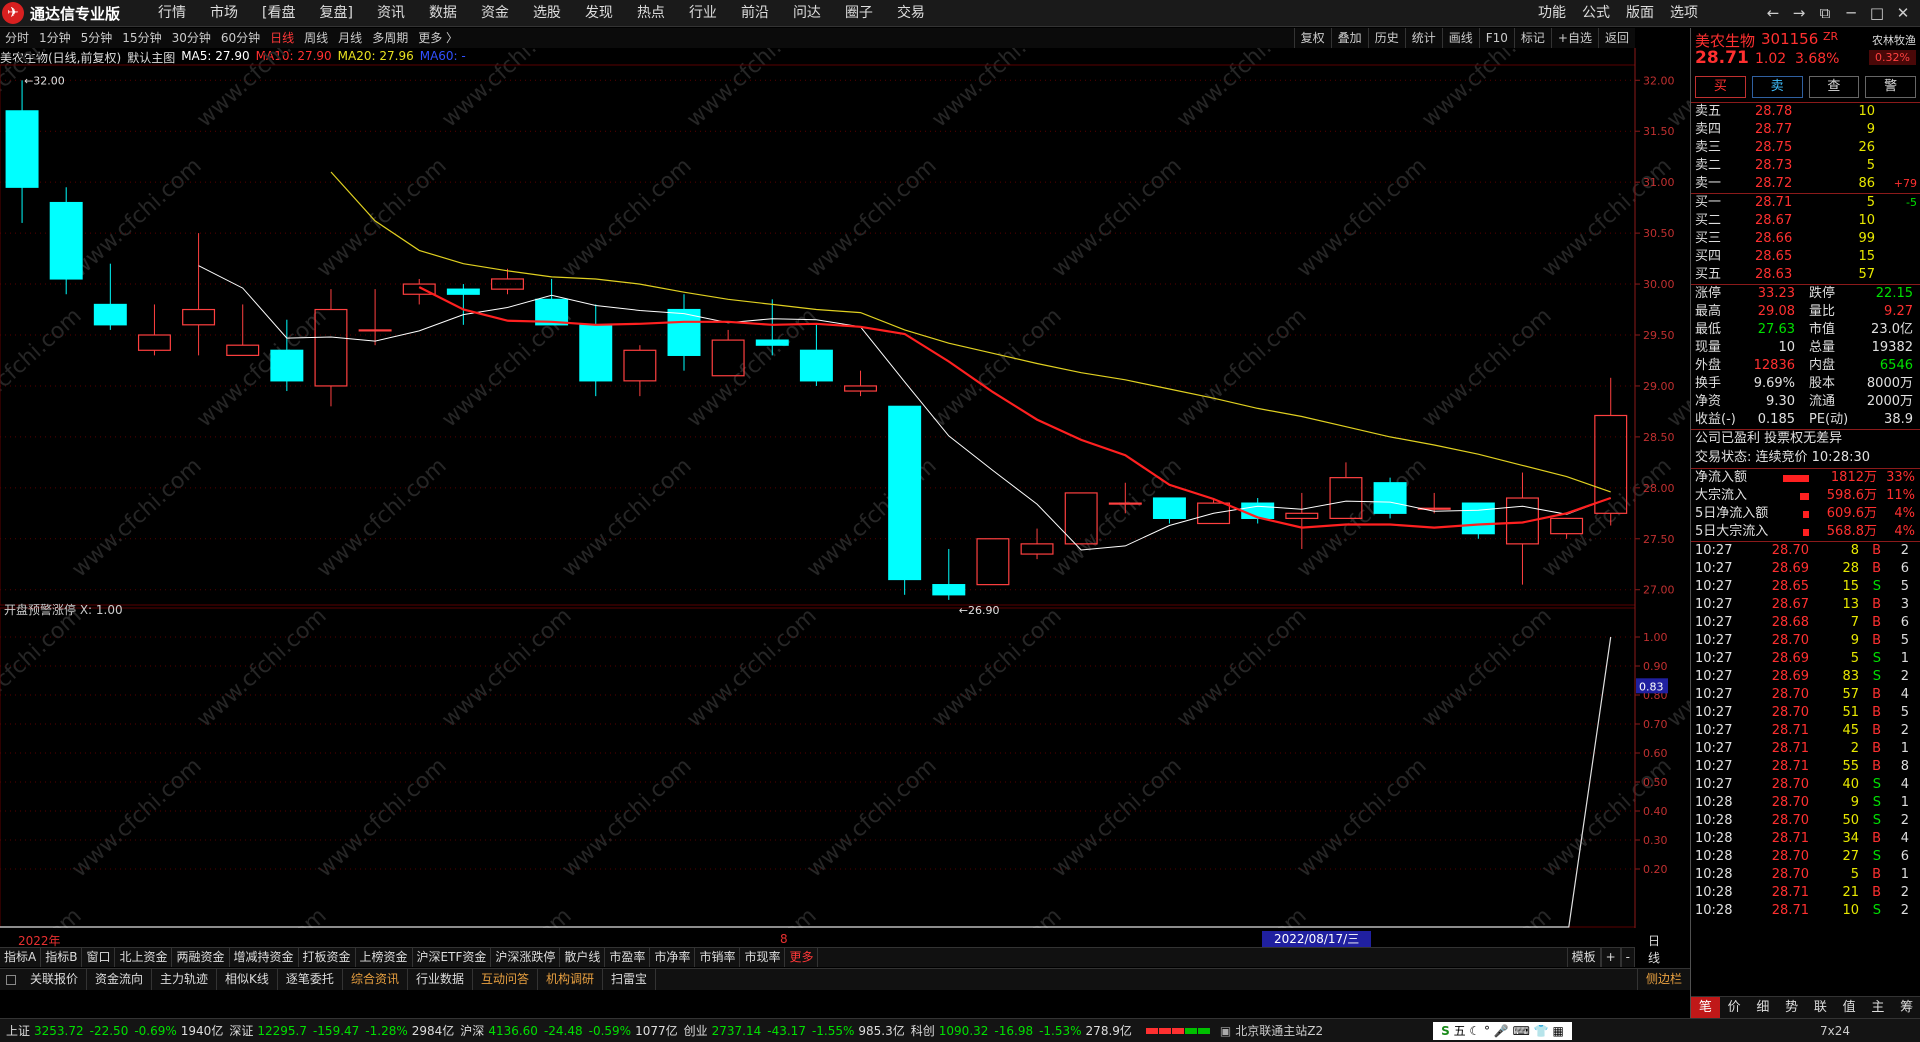  Describe the element at coordinates (144, 957) in the screenshot. I see `indicator-tab: 北上资金` at that location.